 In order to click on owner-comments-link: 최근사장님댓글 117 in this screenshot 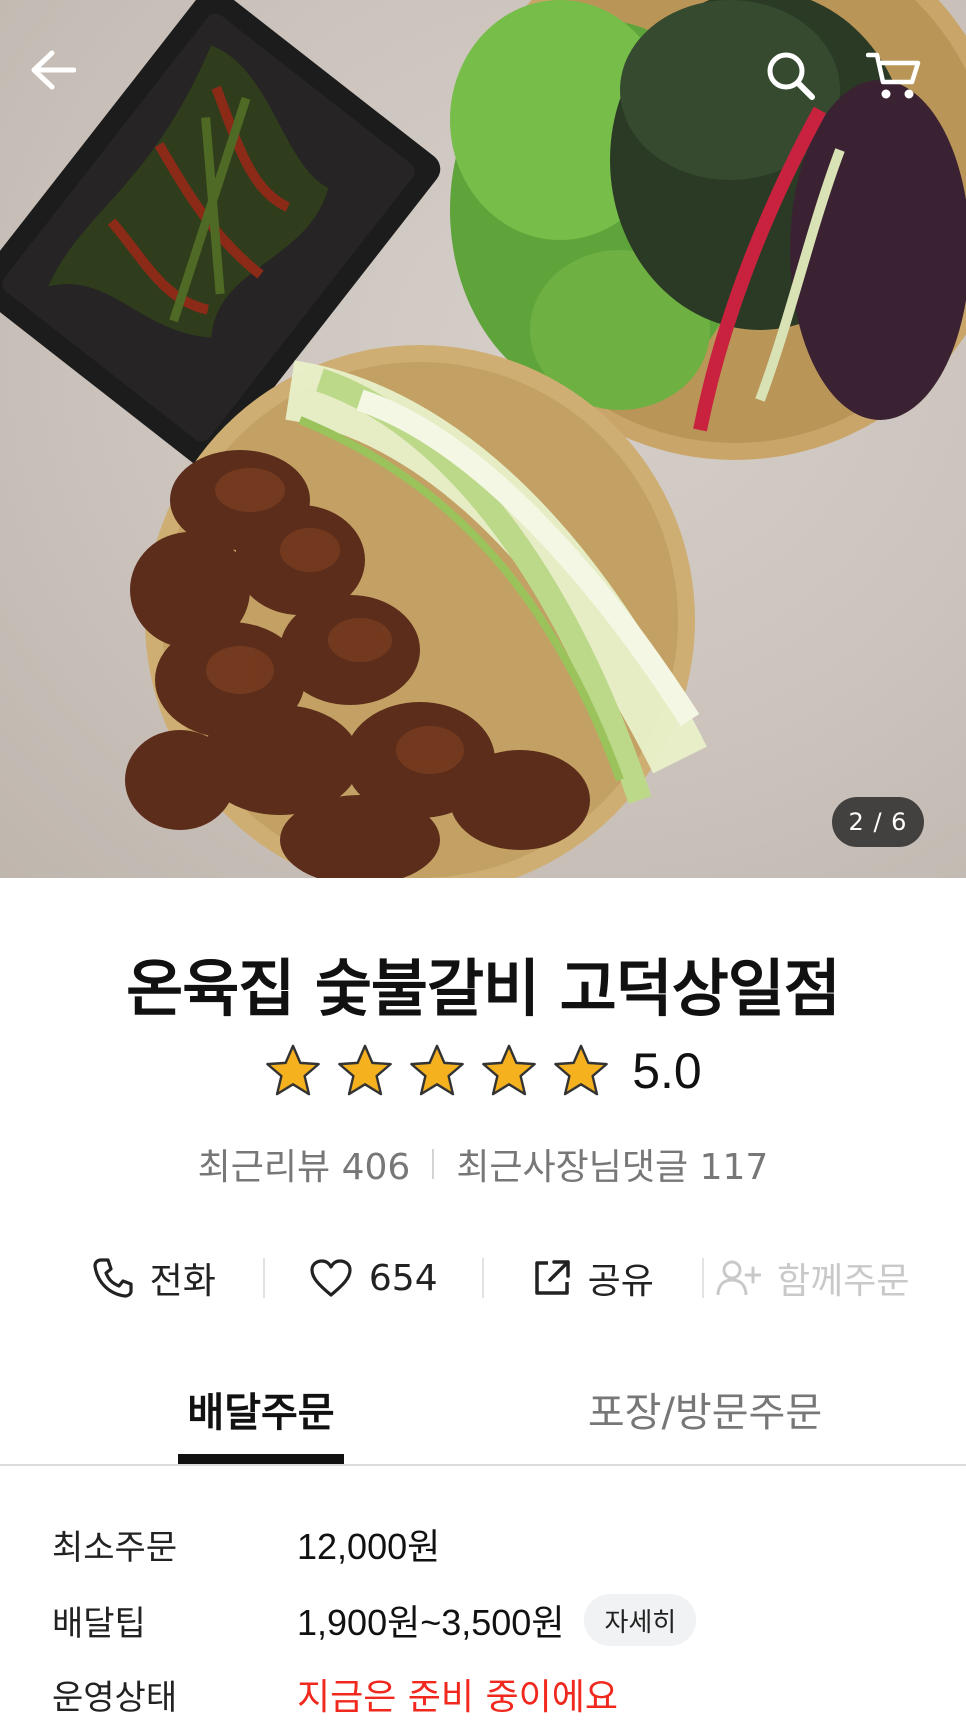, I will do `click(612, 1164)`.